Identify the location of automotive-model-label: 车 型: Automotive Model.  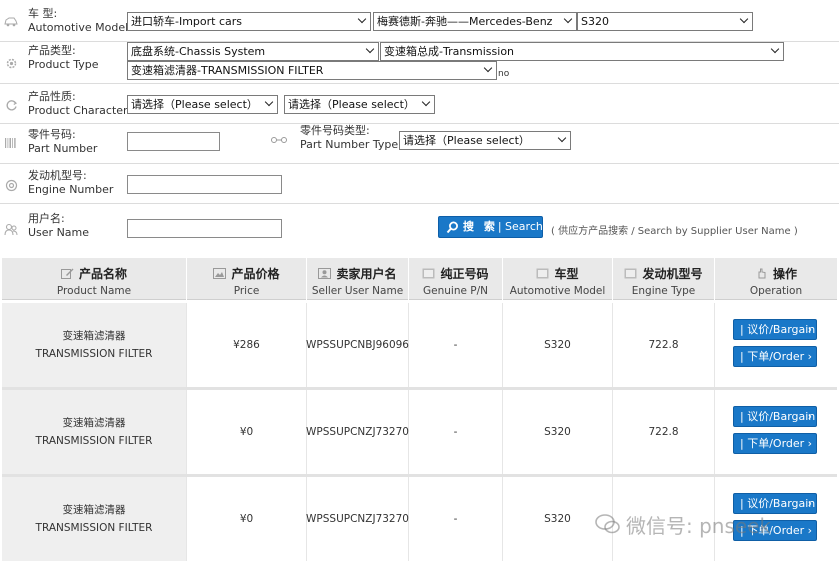
(78, 21).